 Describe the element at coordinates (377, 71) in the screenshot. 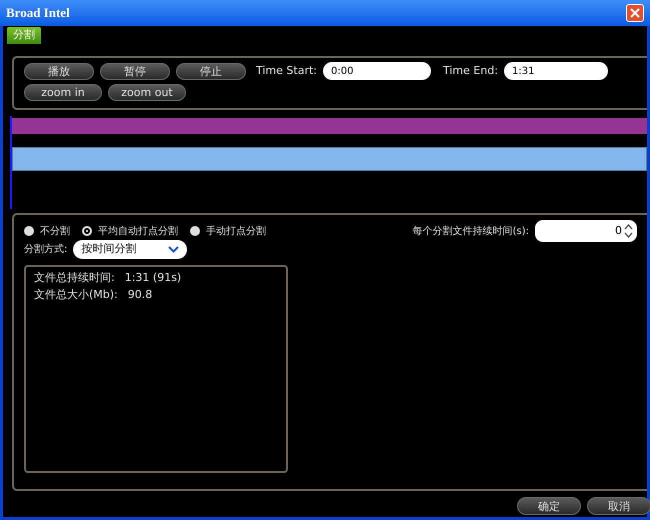

I see `time-start-field: 0:00` at that location.